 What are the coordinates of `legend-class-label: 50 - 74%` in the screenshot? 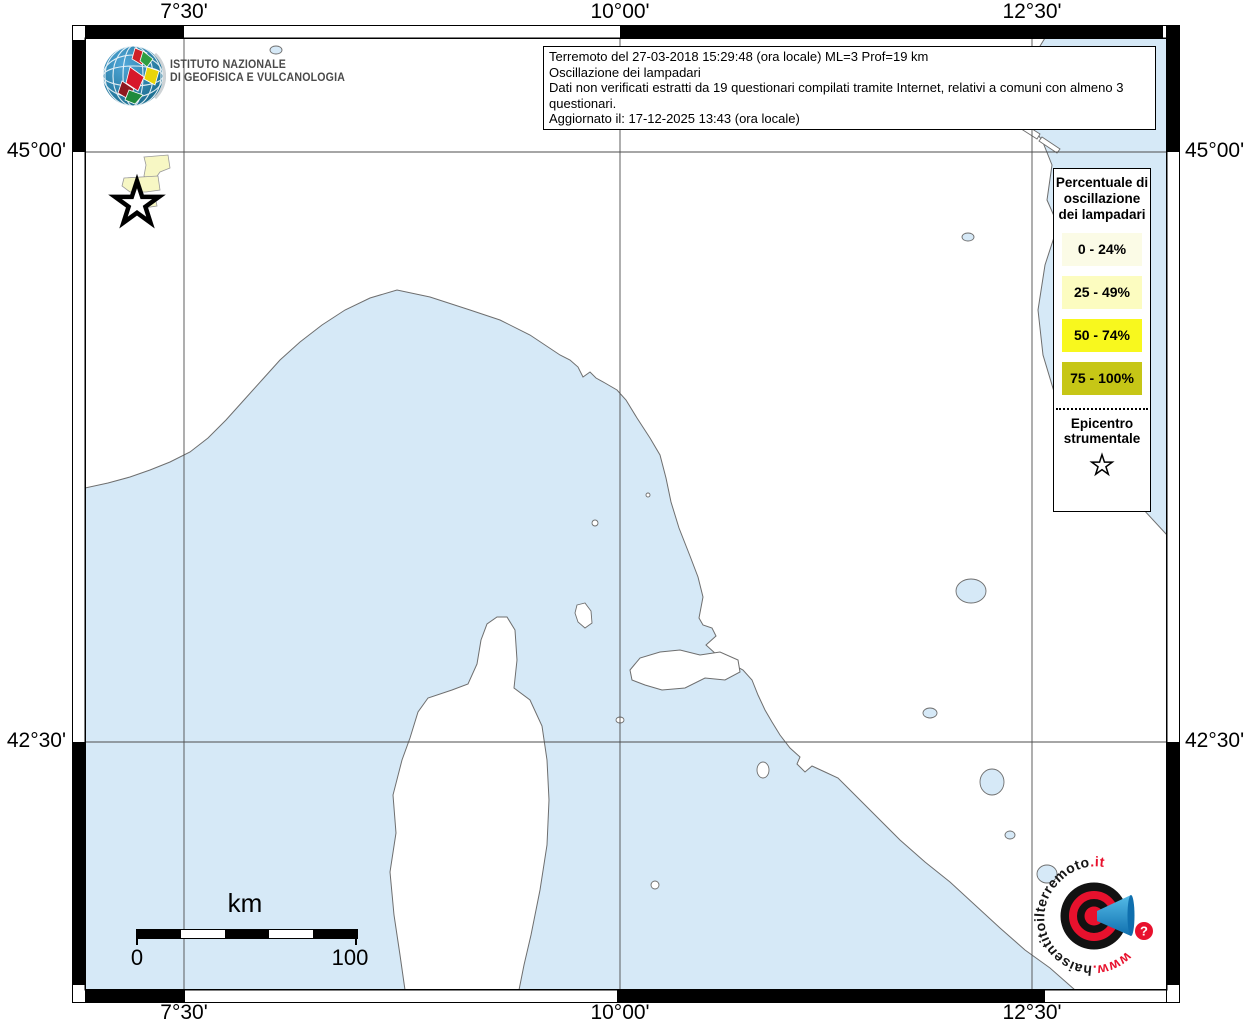 It's located at (1102, 335).